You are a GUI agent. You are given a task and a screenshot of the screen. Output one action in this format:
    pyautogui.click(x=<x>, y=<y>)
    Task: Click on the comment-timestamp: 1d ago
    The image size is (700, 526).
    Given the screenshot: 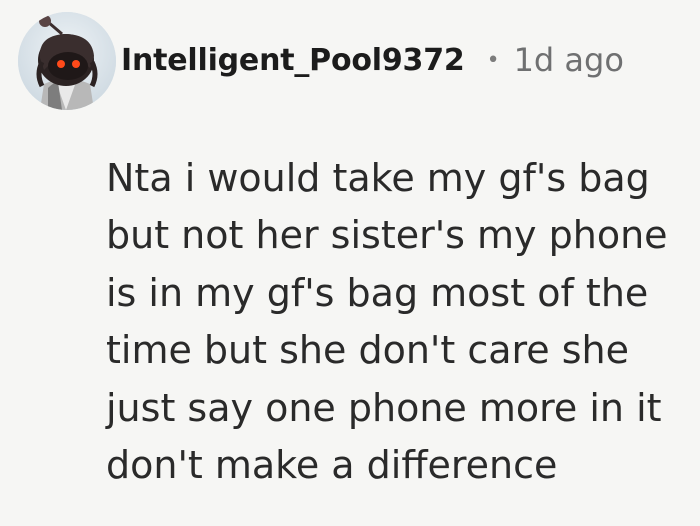 What is the action you would take?
    pyautogui.click(x=569, y=60)
    